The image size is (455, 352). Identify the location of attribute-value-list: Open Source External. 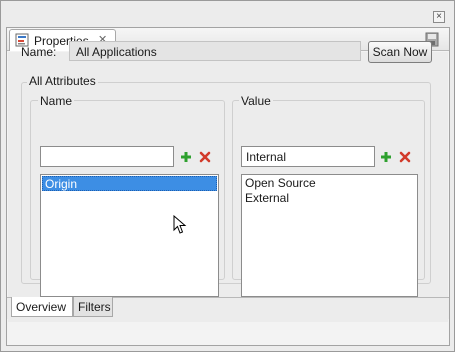
(329, 235).